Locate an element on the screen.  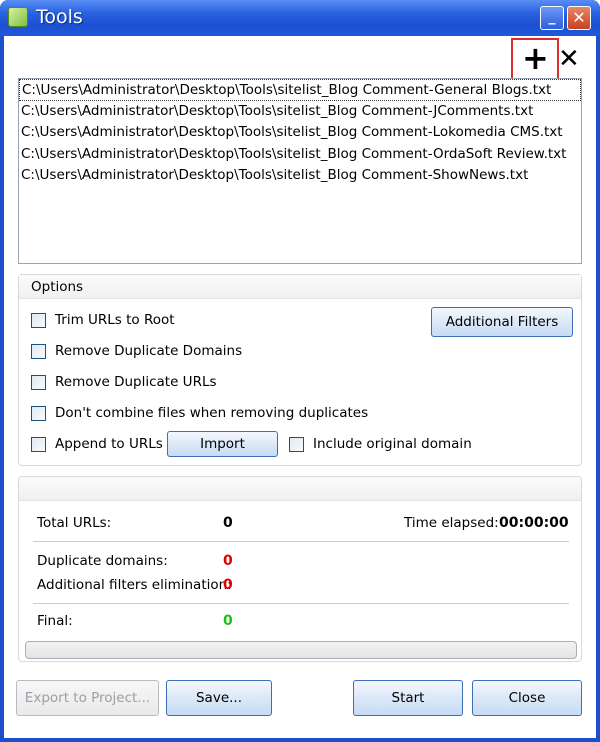
include-domain-option: Include original domain is located at coordinates (380, 444).